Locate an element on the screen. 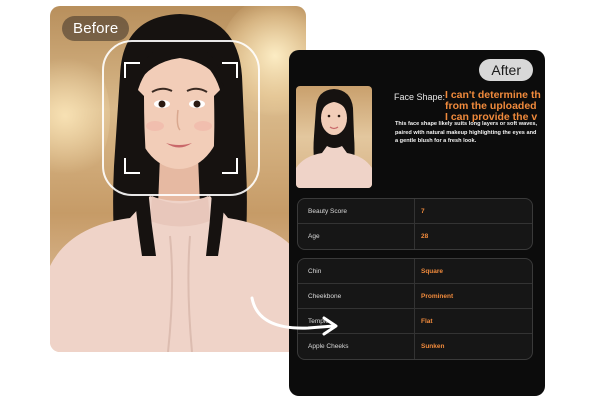 The image size is (600, 400). thumbnail-portrait is located at coordinates (334, 138).